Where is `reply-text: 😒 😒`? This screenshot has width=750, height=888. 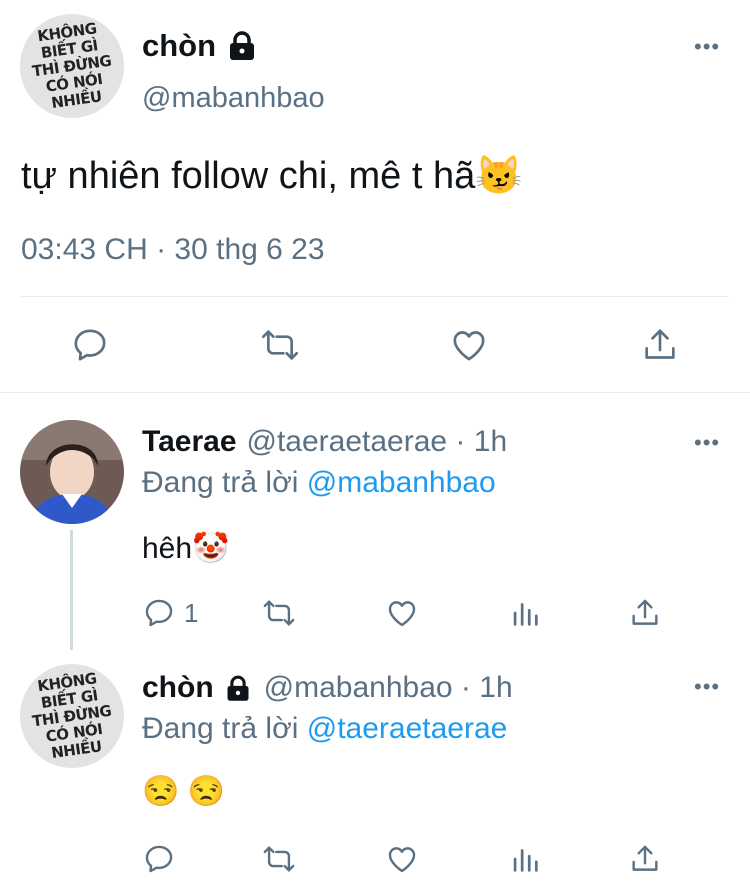
reply-text: 😒 😒 is located at coordinates (184, 791).